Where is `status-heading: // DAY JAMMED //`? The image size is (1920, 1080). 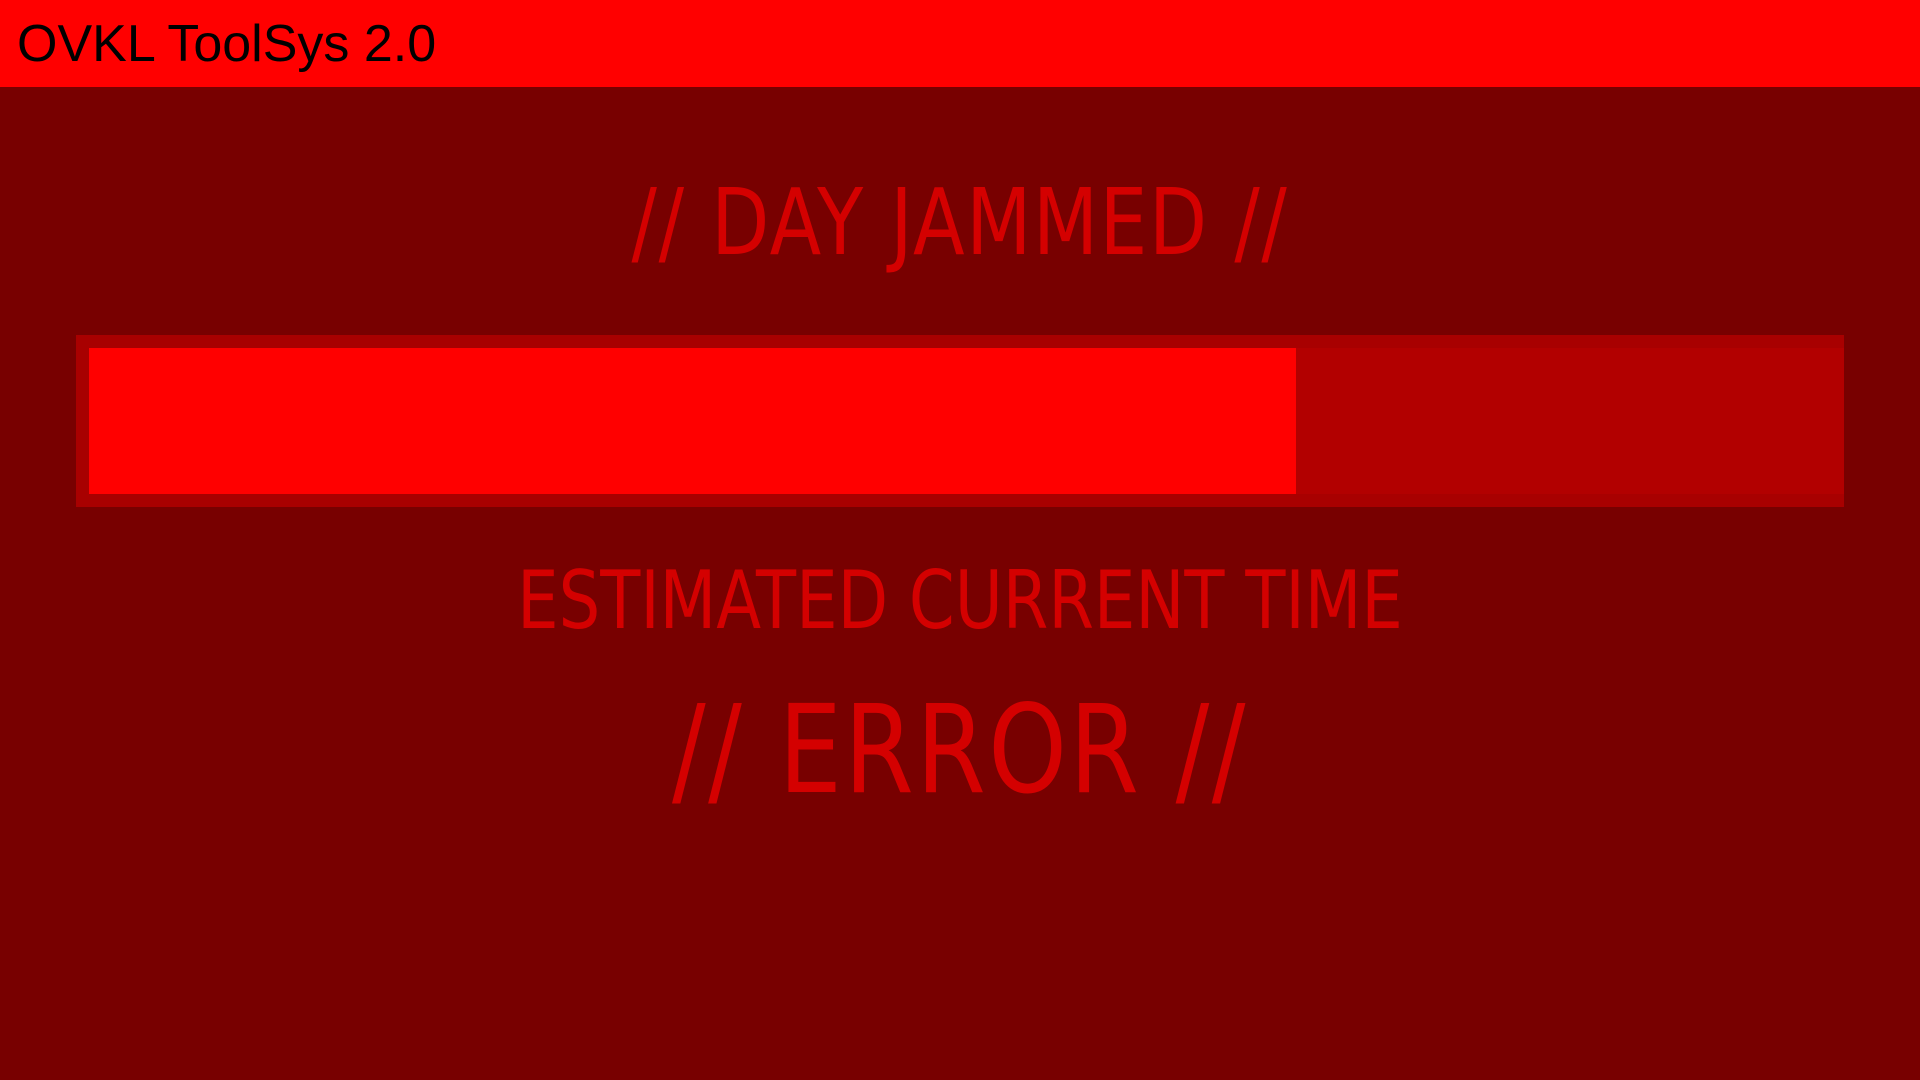
status-heading: // DAY JAMMED // is located at coordinates (960, 222).